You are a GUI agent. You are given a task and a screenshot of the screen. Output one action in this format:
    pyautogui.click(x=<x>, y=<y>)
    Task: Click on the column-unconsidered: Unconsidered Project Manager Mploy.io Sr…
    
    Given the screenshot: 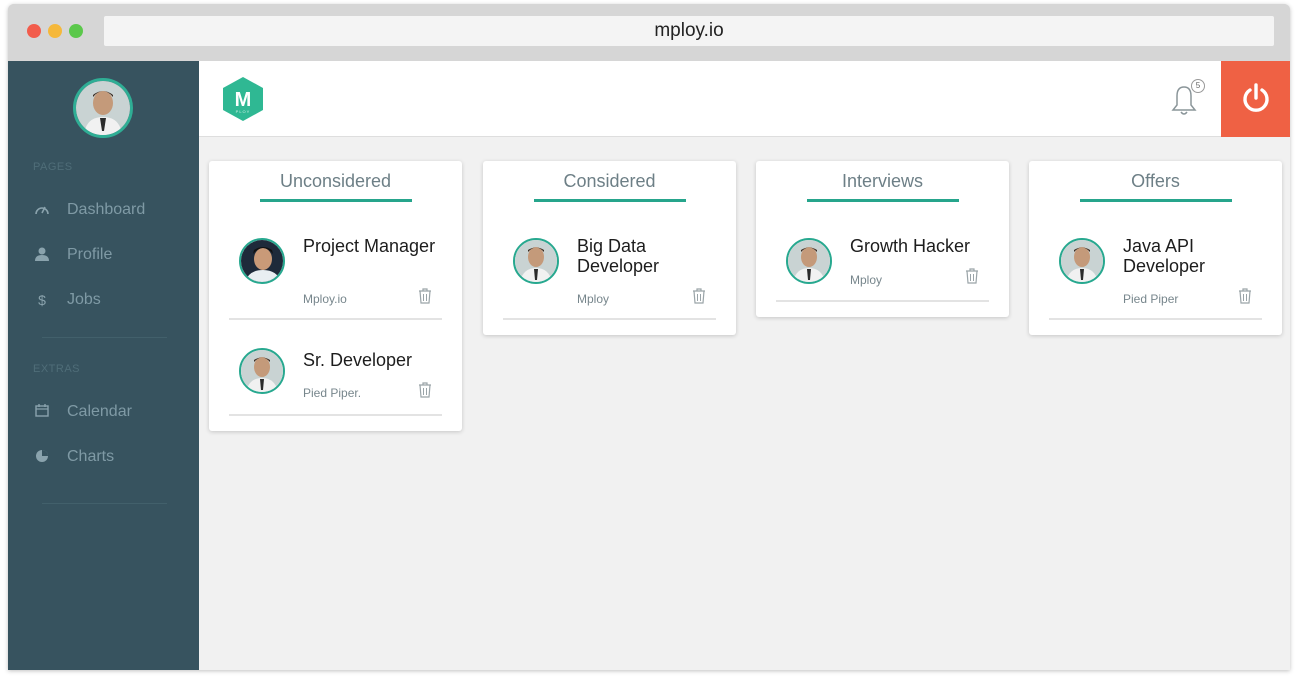 What is the action you would take?
    pyautogui.click(x=335, y=296)
    